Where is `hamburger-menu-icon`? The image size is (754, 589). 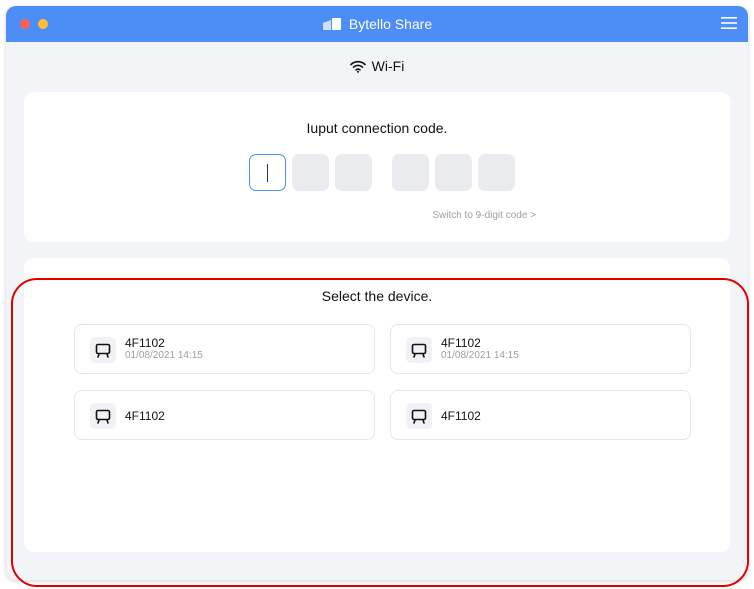 hamburger-menu-icon is located at coordinates (729, 23).